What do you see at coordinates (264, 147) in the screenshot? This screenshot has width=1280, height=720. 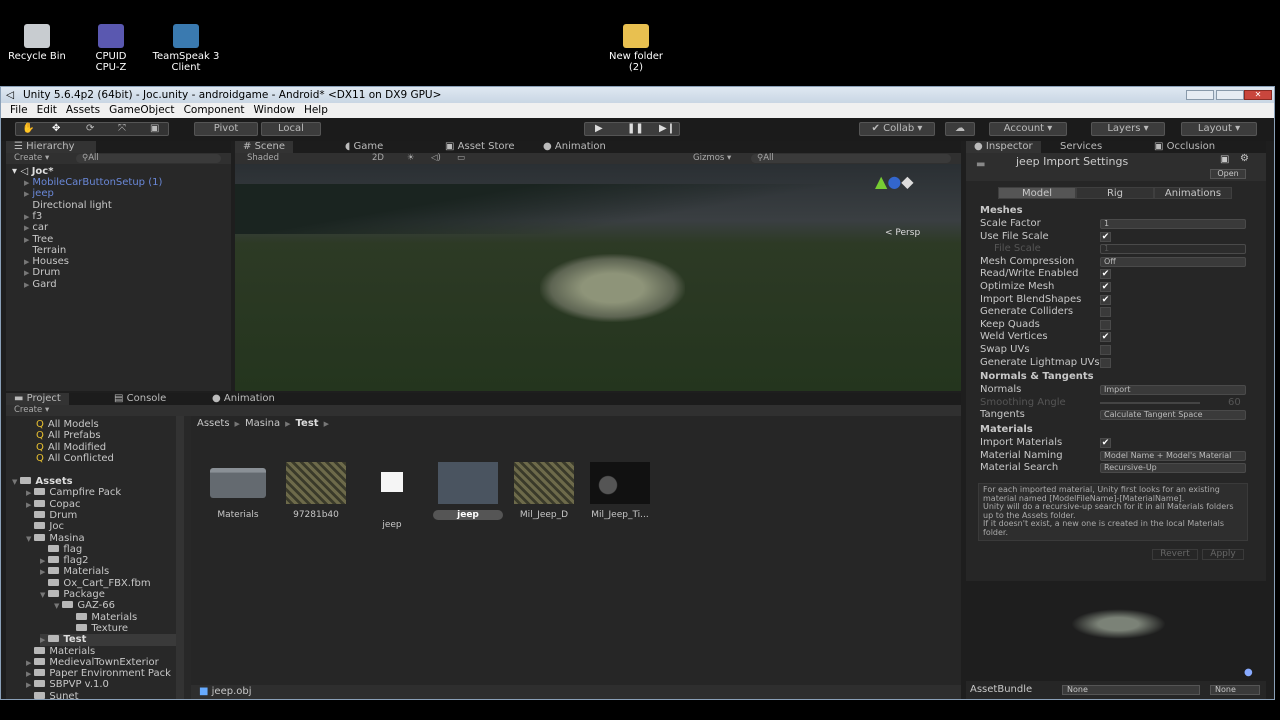 I see `tab-scene: # Scene` at bounding box center [264, 147].